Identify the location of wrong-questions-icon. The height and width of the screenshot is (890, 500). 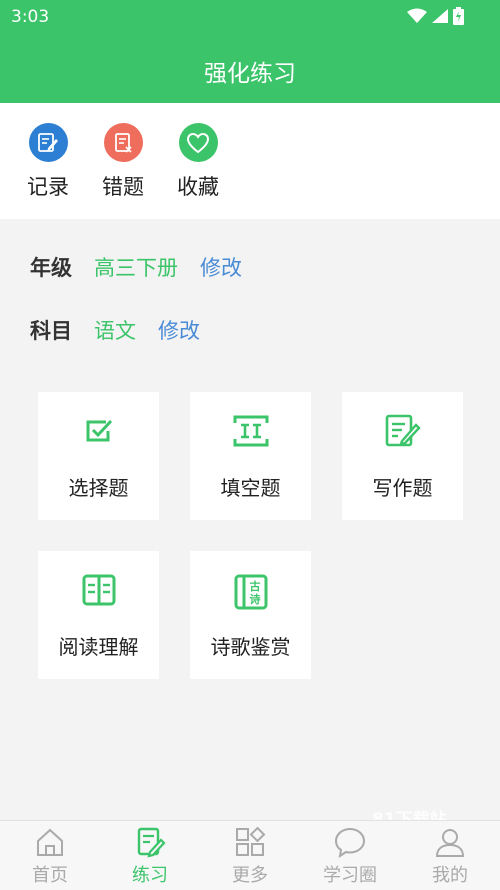
(123, 142).